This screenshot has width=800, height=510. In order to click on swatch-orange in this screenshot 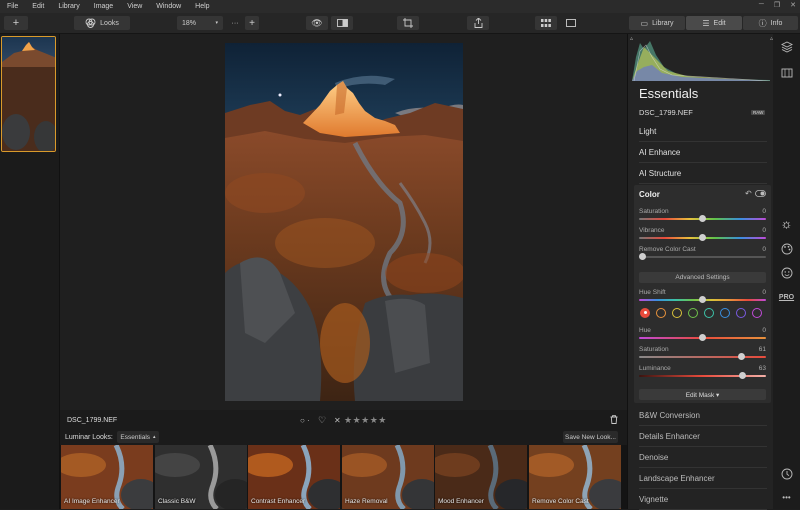, I will do `click(661, 313)`.